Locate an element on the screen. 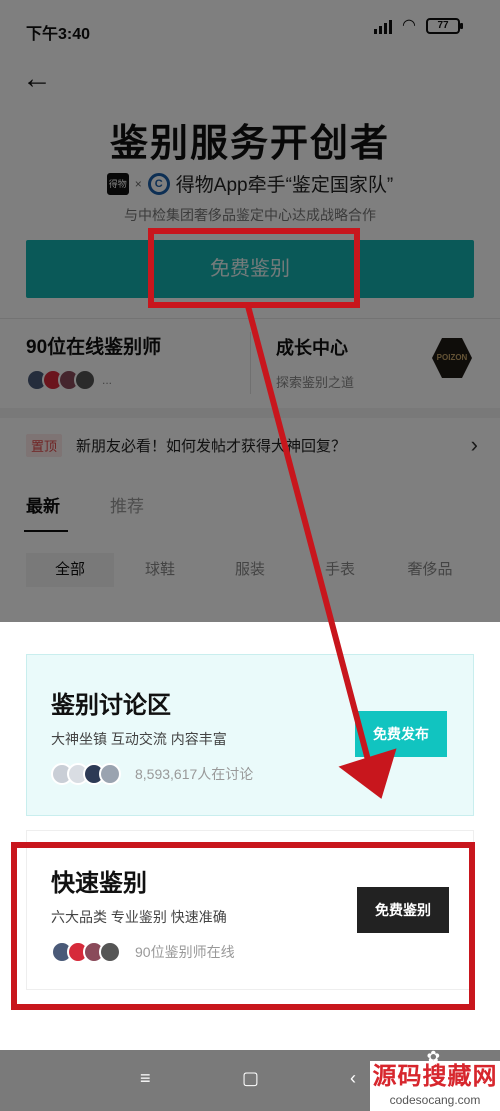 The height and width of the screenshot is (1111, 500). menu-icon: ≡ is located at coordinates (145, 1078).